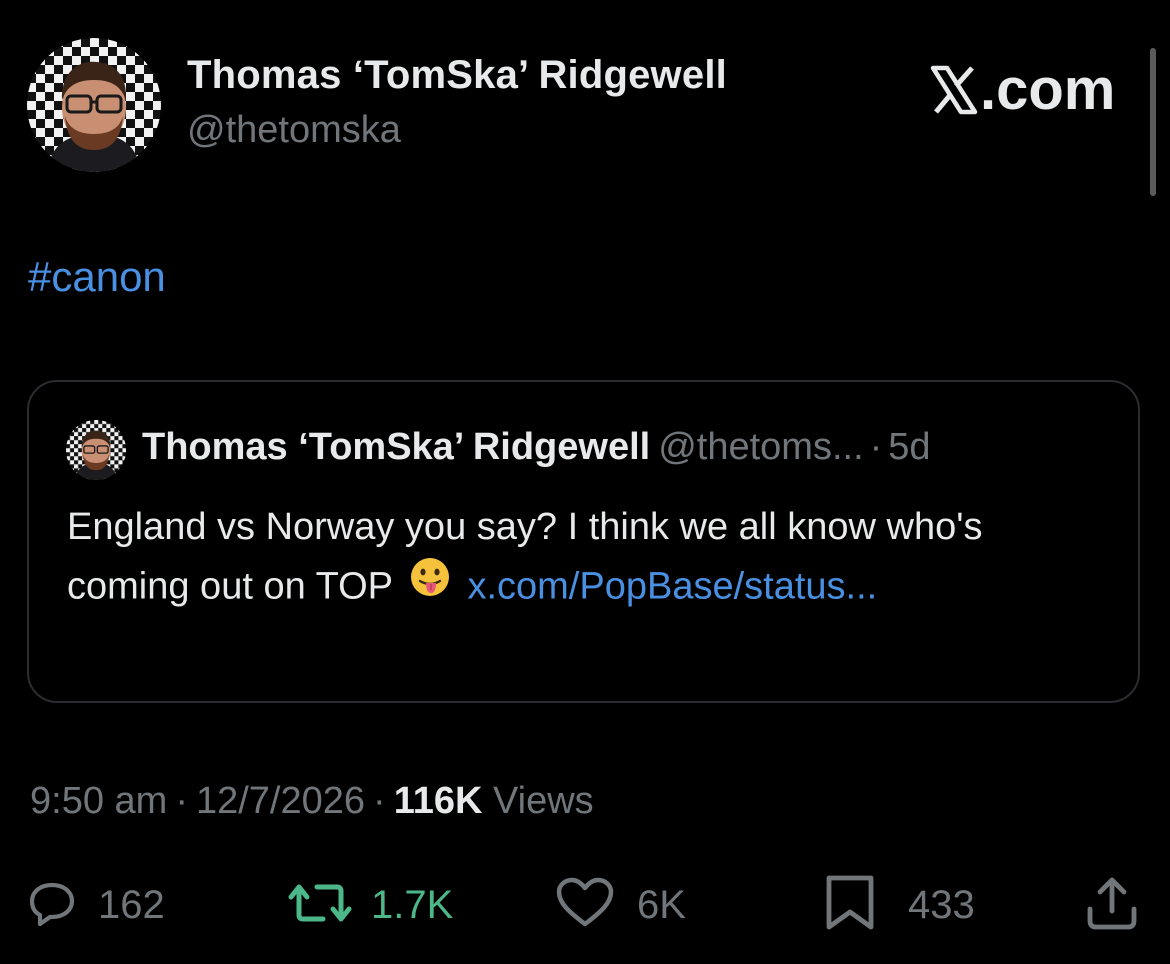 The width and height of the screenshot is (1170, 964). Describe the element at coordinates (543, 801) in the screenshot. I see `views-label: Views` at that location.